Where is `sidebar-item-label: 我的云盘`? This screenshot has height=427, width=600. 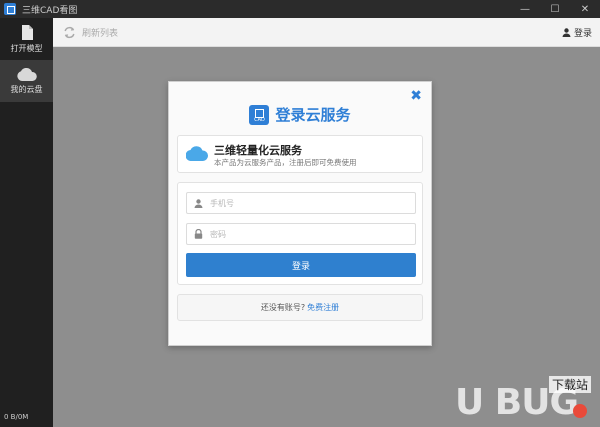 sidebar-item-label: 我的云盘 is located at coordinates (26, 89).